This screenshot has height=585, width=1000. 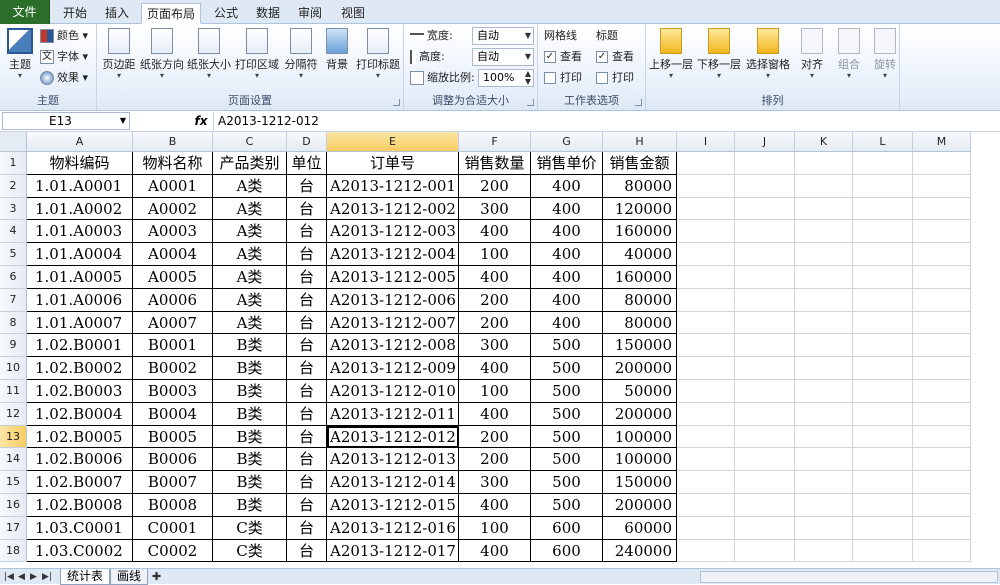 What do you see at coordinates (849, 577) in the screenshot?
I see `horizontal-scrollbar` at bounding box center [849, 577].